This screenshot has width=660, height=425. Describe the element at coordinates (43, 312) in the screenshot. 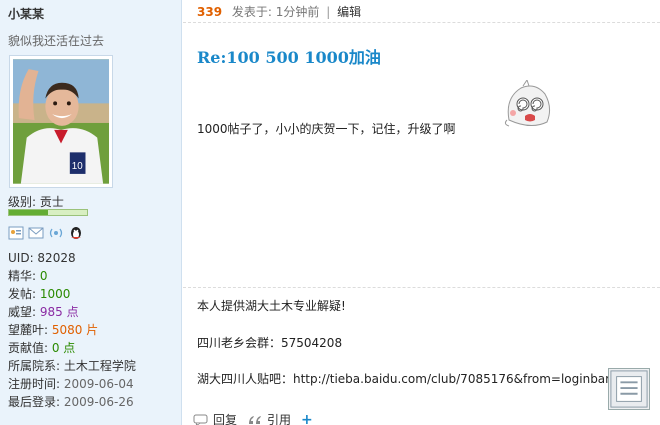

I see `stat-prestige: 威望: 985 点` at that location.